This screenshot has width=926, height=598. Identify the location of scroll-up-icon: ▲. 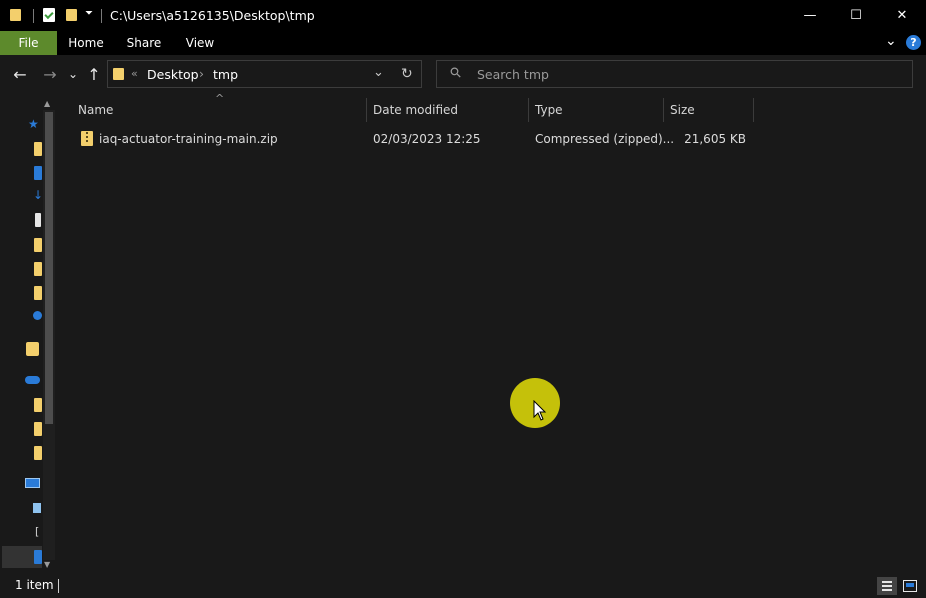
(47, 103).